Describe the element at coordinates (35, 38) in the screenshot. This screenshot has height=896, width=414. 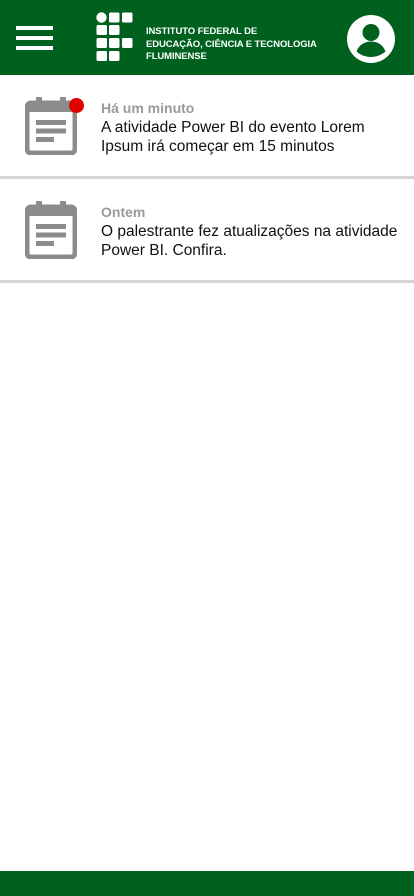
I see `hamburger-menu-icon` at that location.